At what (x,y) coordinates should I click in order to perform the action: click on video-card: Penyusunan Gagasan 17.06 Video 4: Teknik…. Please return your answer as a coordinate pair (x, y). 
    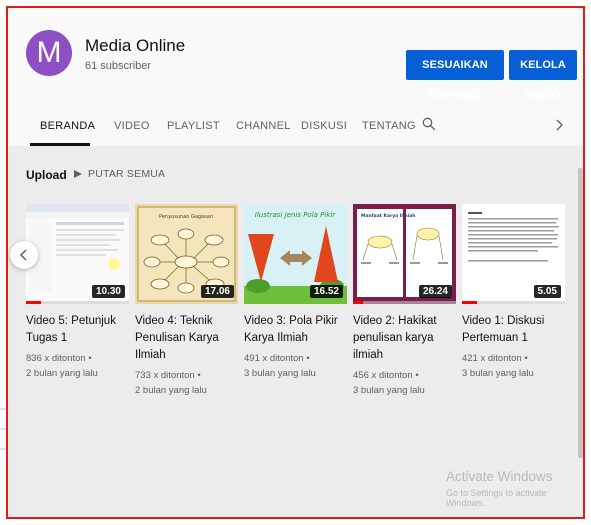
    Looking at the image, I should click on (186, 301).